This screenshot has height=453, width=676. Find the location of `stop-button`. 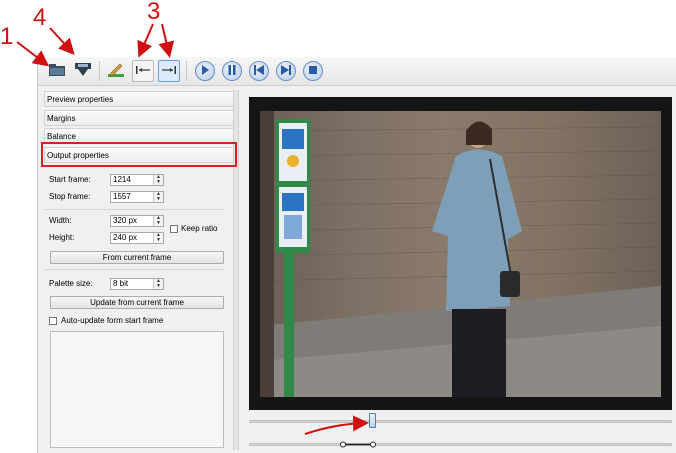

stop-button is located at coordinates (313, 71).